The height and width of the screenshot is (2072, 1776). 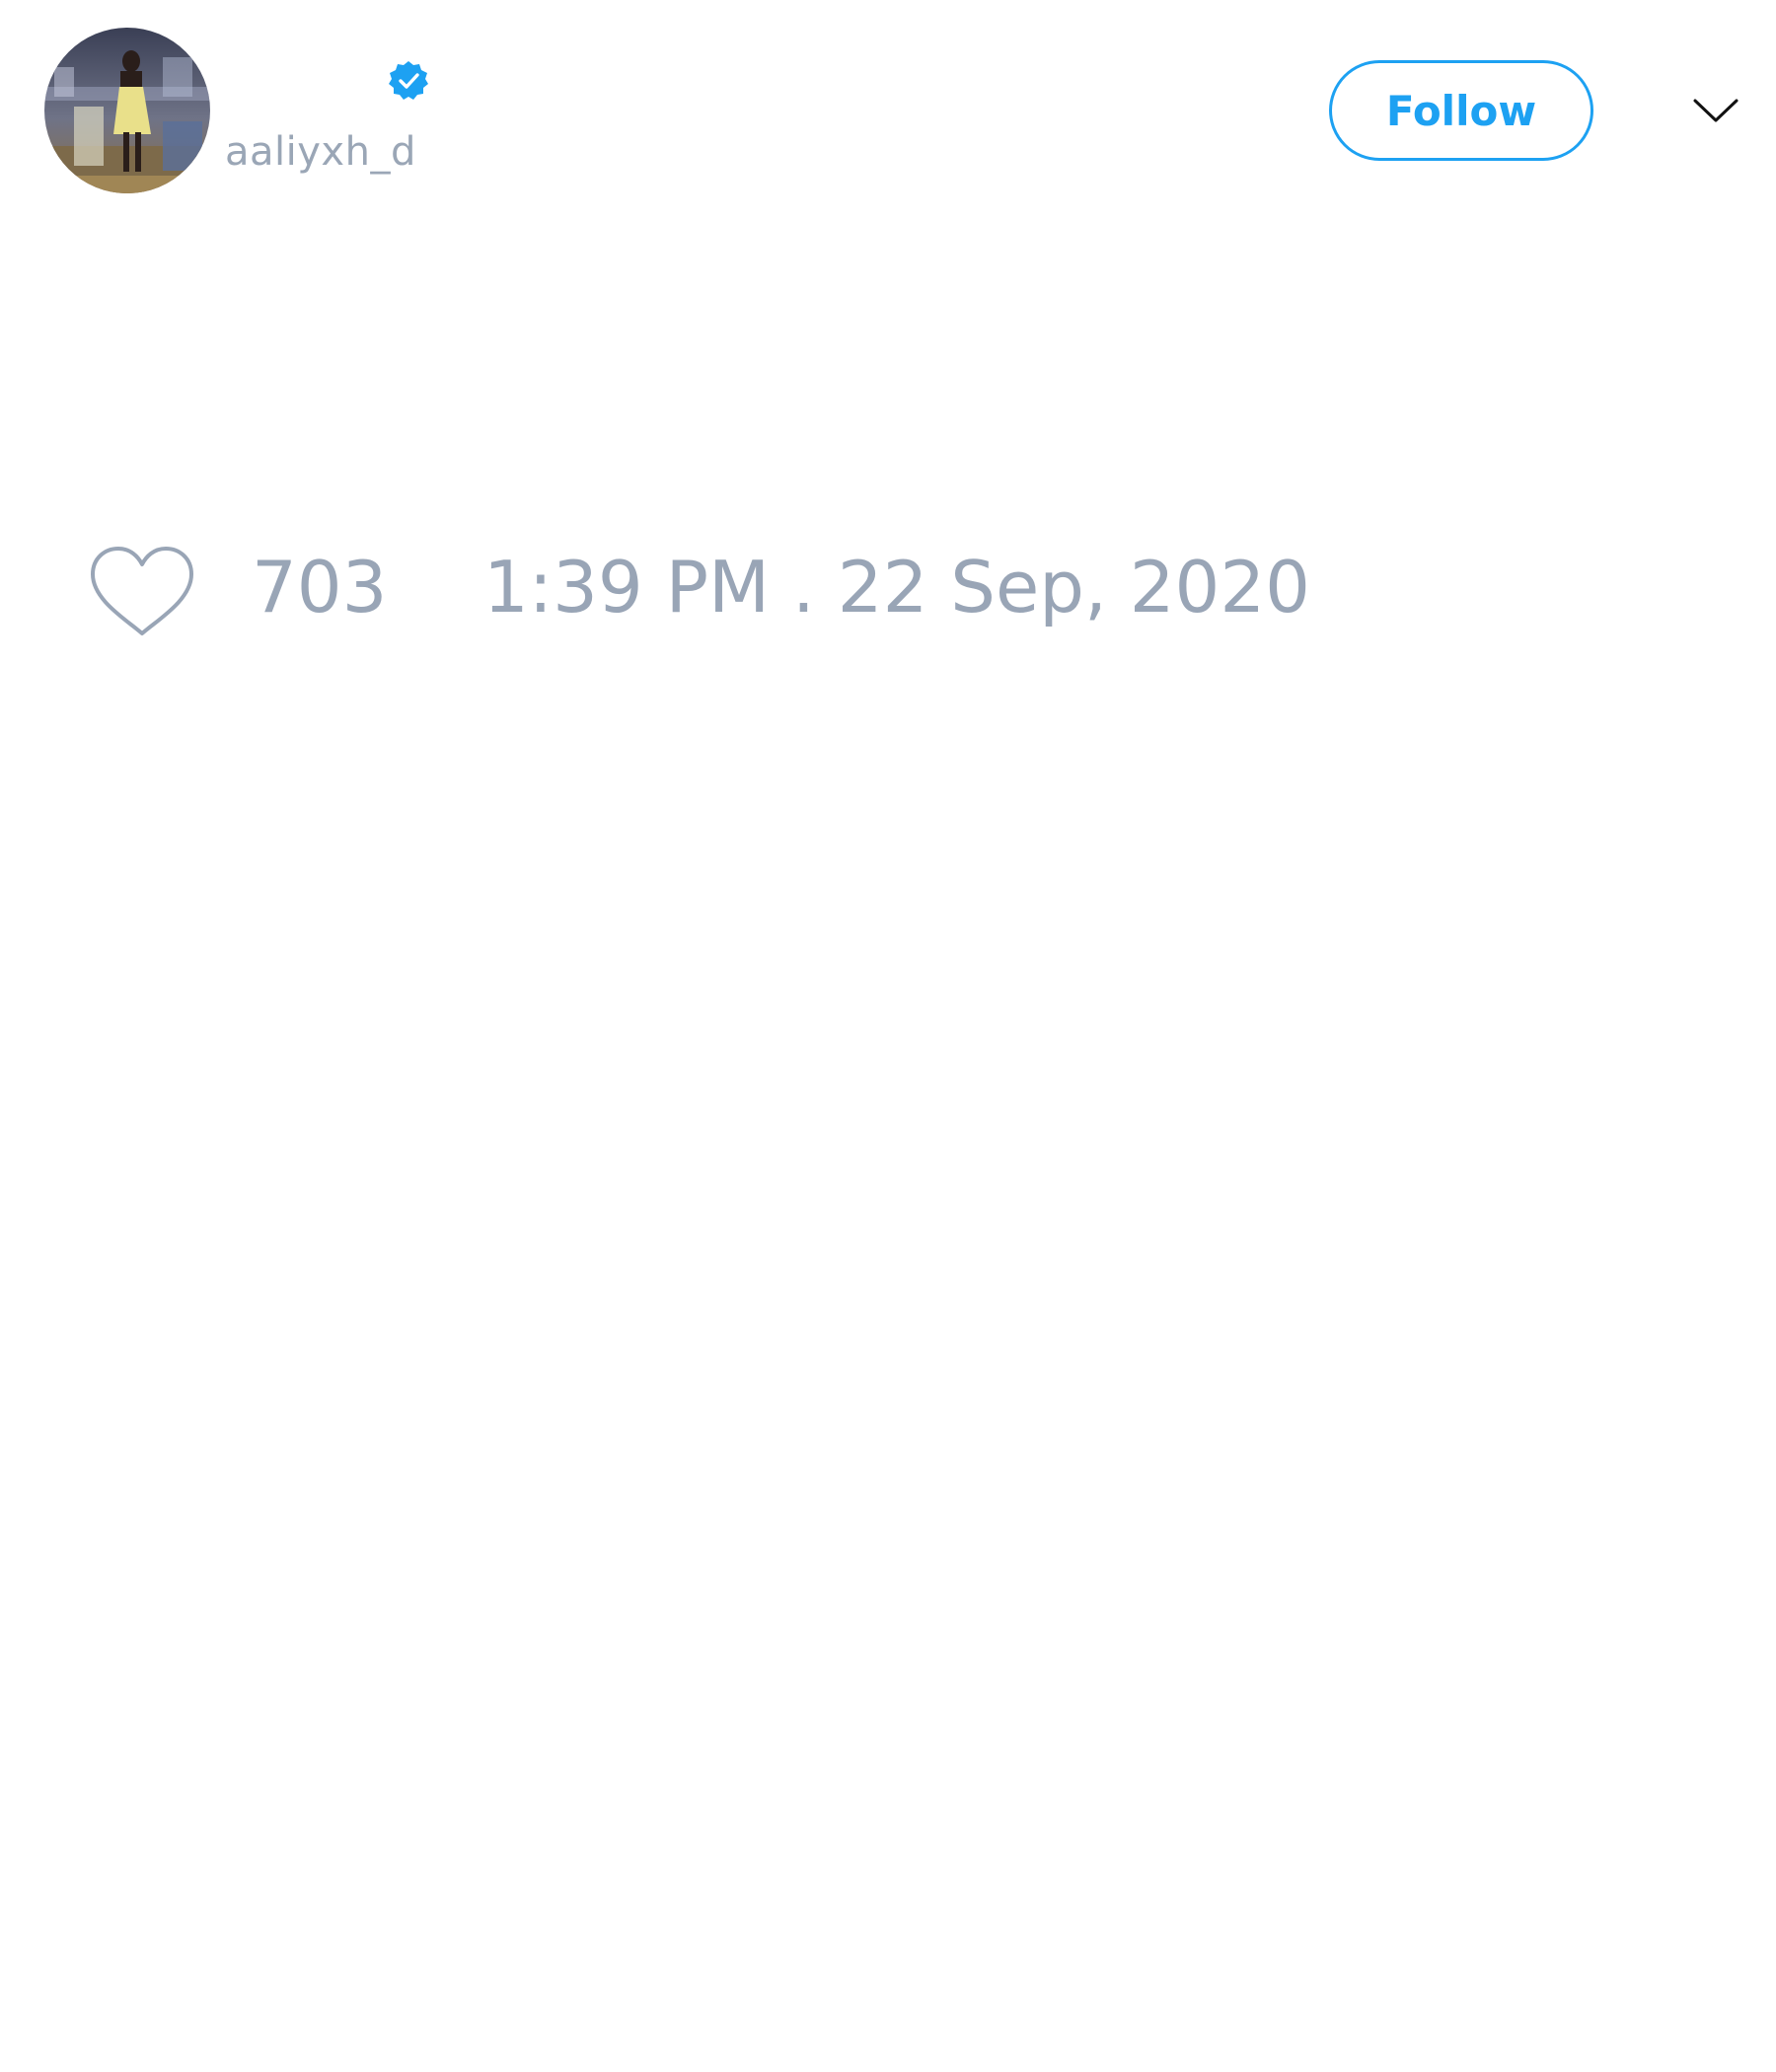 I want to click on avatar, so click(x=127, y=111).